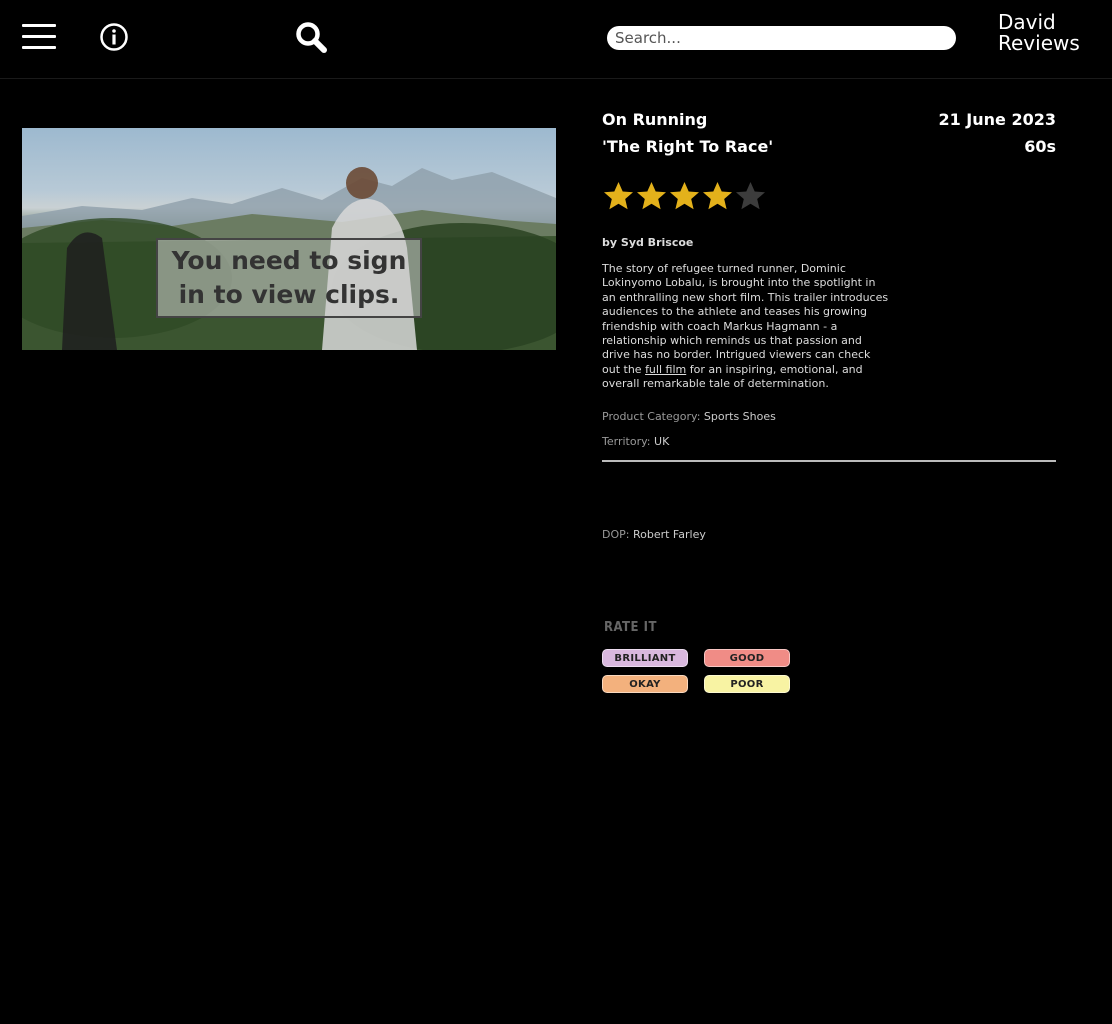 Image resolution: width=1112 pixels, height=1024 pixels. I want to click on rate-good-button: GOOD, so click(747, 658).